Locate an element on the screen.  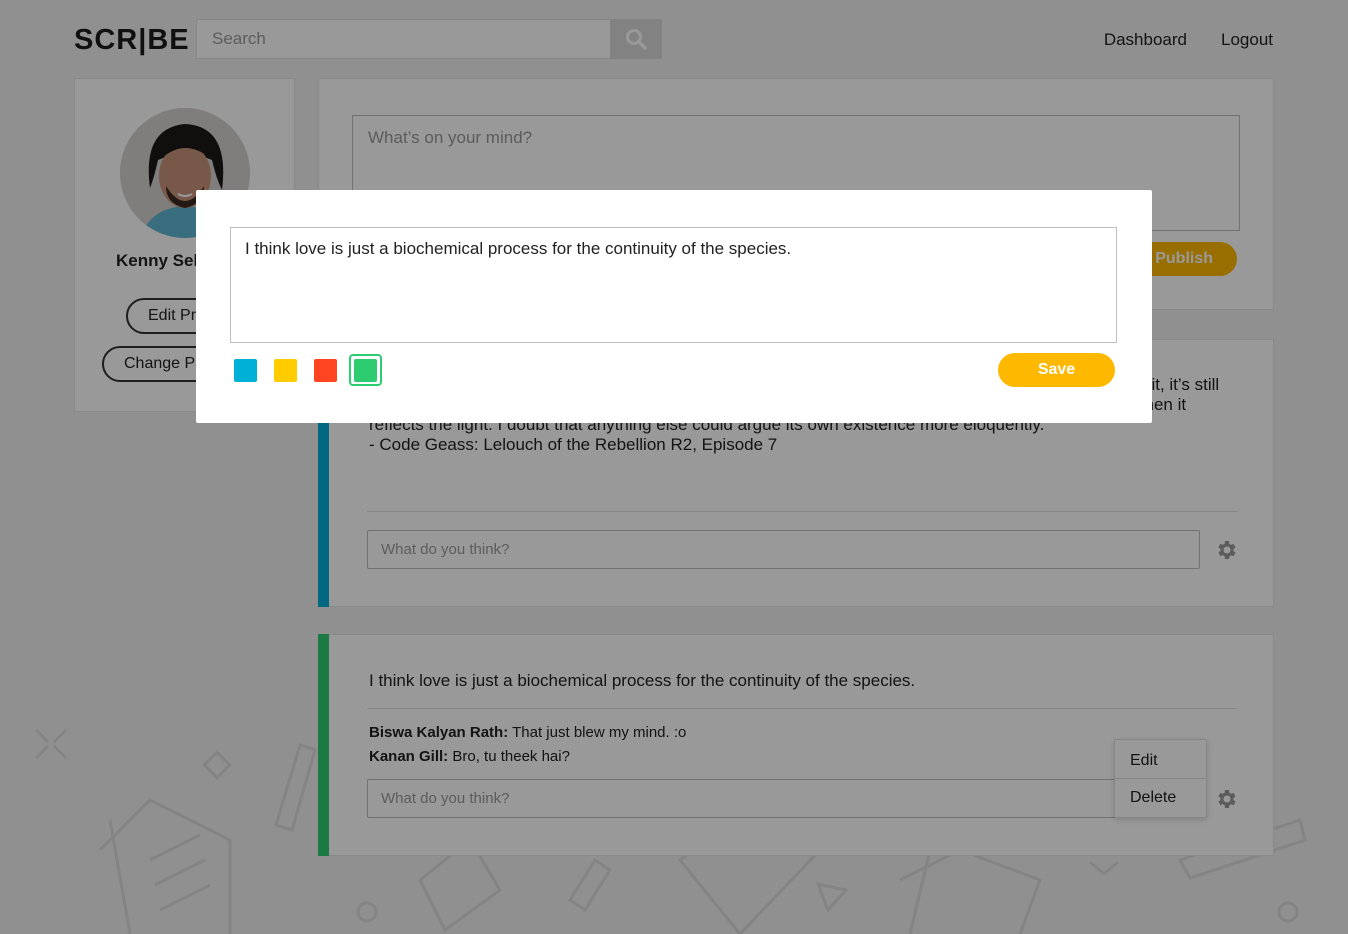
color-swatch-red is located at coordinates (325, 370).